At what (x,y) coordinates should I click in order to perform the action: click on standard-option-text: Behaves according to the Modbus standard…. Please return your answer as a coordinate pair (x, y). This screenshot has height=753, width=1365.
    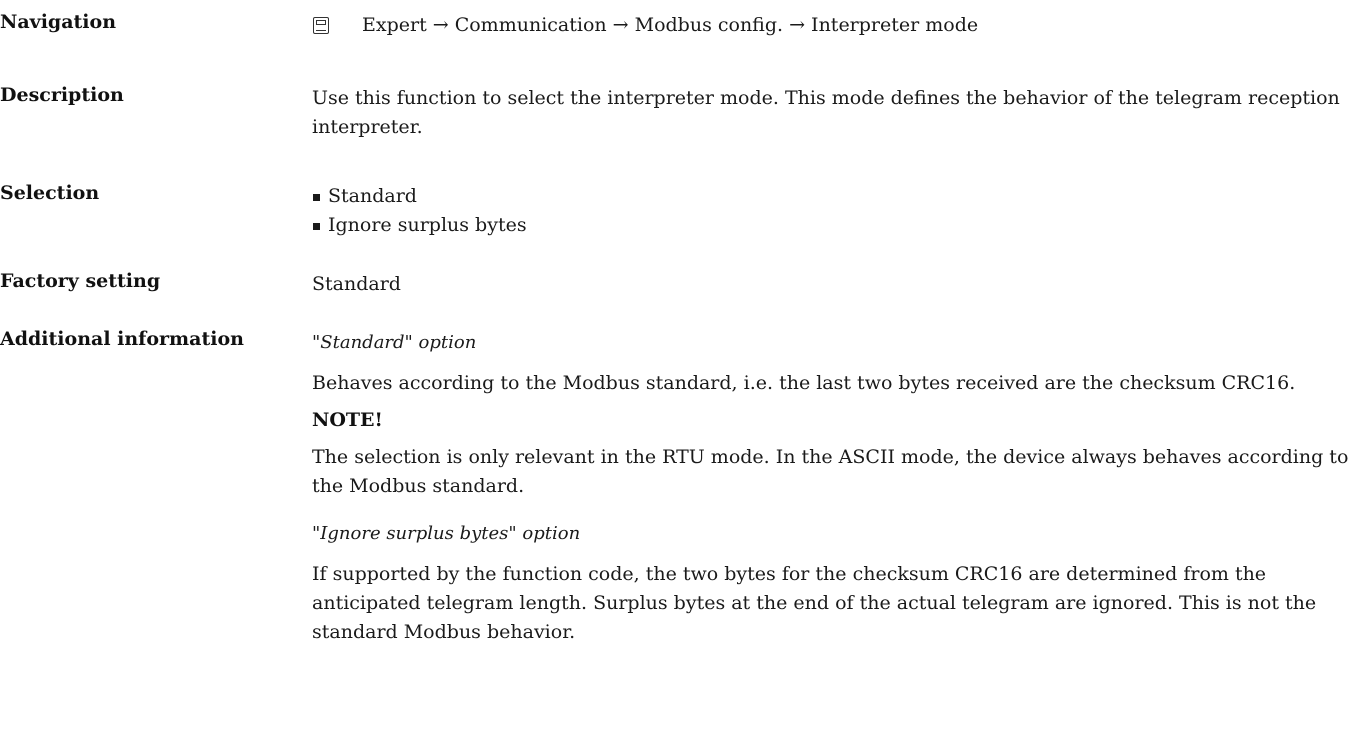
    Looking at the image, I should click on (804, 383).